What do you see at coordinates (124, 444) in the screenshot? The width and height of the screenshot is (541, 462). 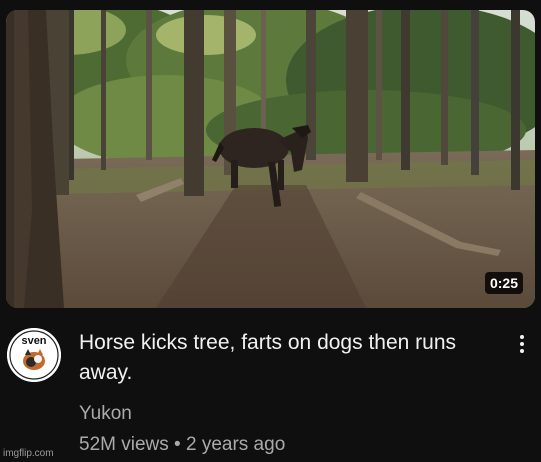 I see `view-count: 52M views` at bounding box center [124, 444].